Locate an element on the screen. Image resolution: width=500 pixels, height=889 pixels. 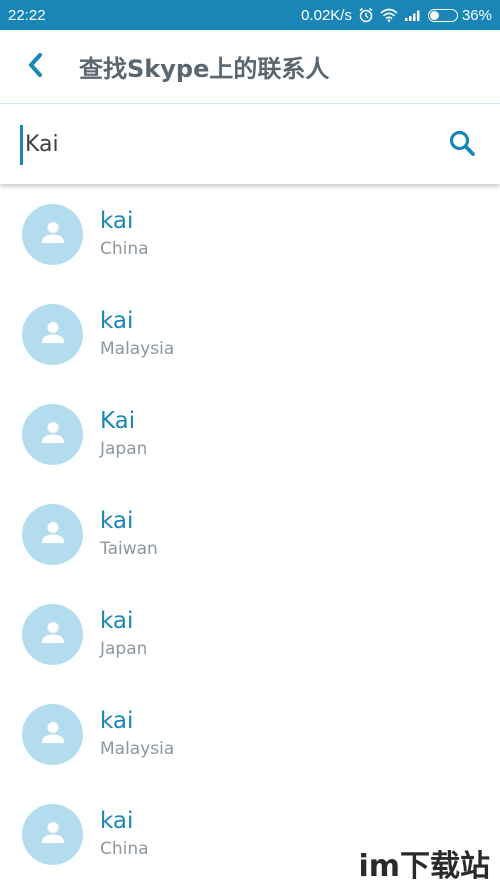
contact-name: Kai is located at coordinates (118, 421).